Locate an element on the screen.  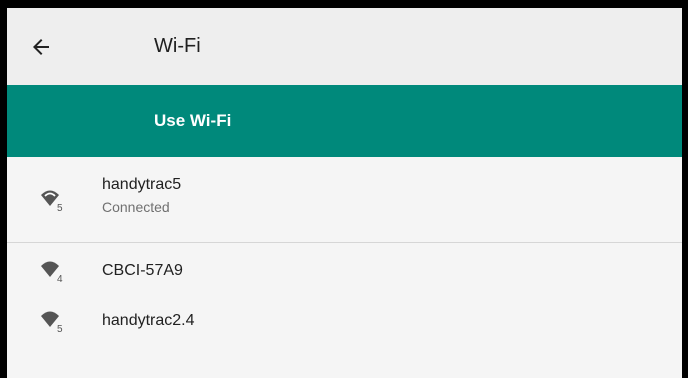
use-wifi-label: Use Wi-Fi is located at coordinates (193, 120).